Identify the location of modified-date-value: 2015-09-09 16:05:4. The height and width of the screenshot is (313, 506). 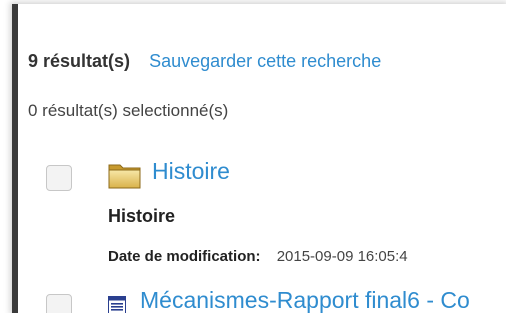
(342, 256).